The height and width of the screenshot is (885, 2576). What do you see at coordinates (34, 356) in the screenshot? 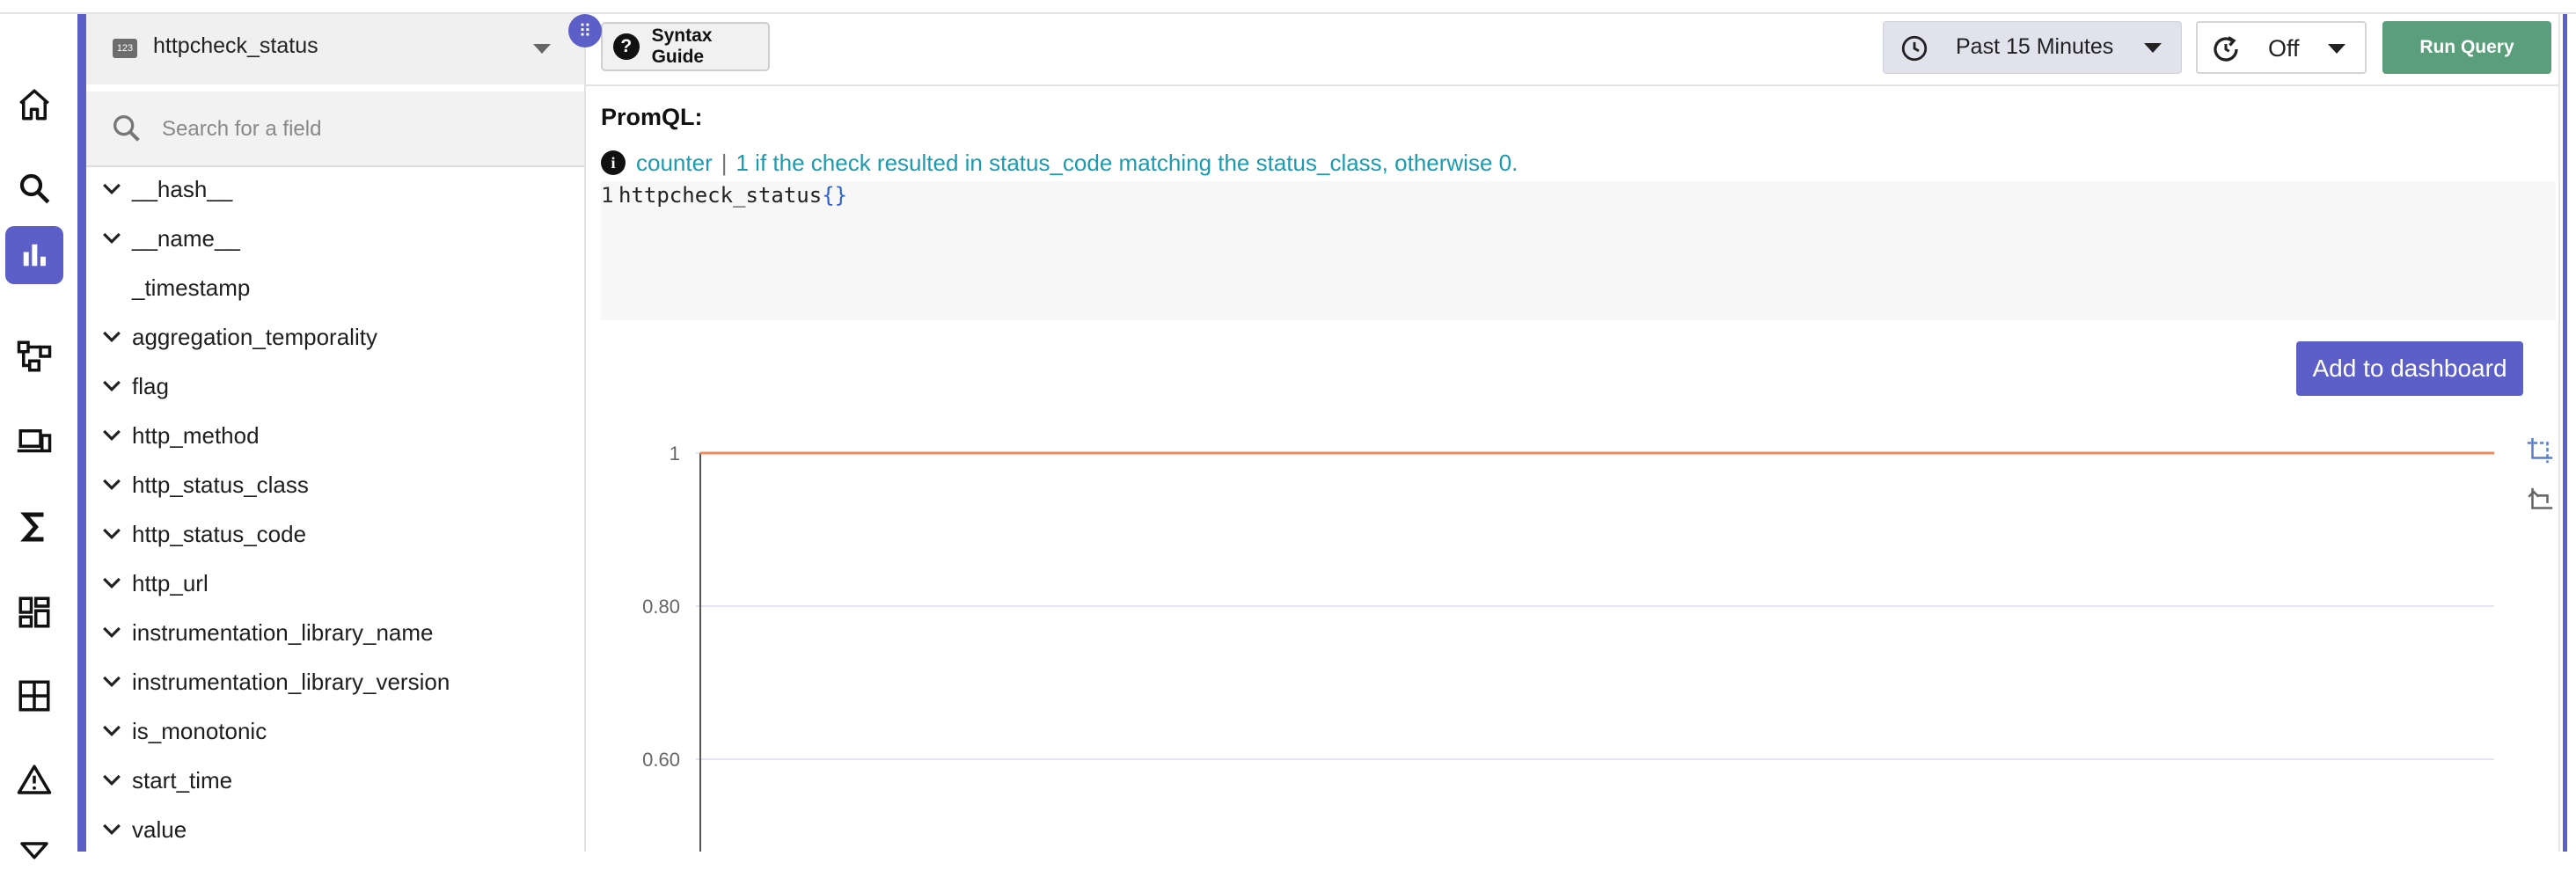
I see `traces-icon` at bounding box center [34, 356].